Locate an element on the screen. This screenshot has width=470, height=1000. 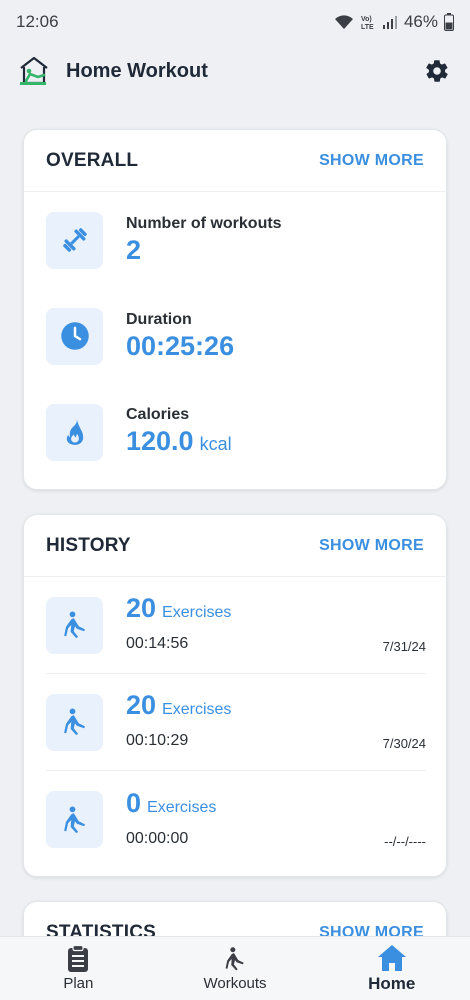
dumbbell-icon is located at coordinates (74, 240).